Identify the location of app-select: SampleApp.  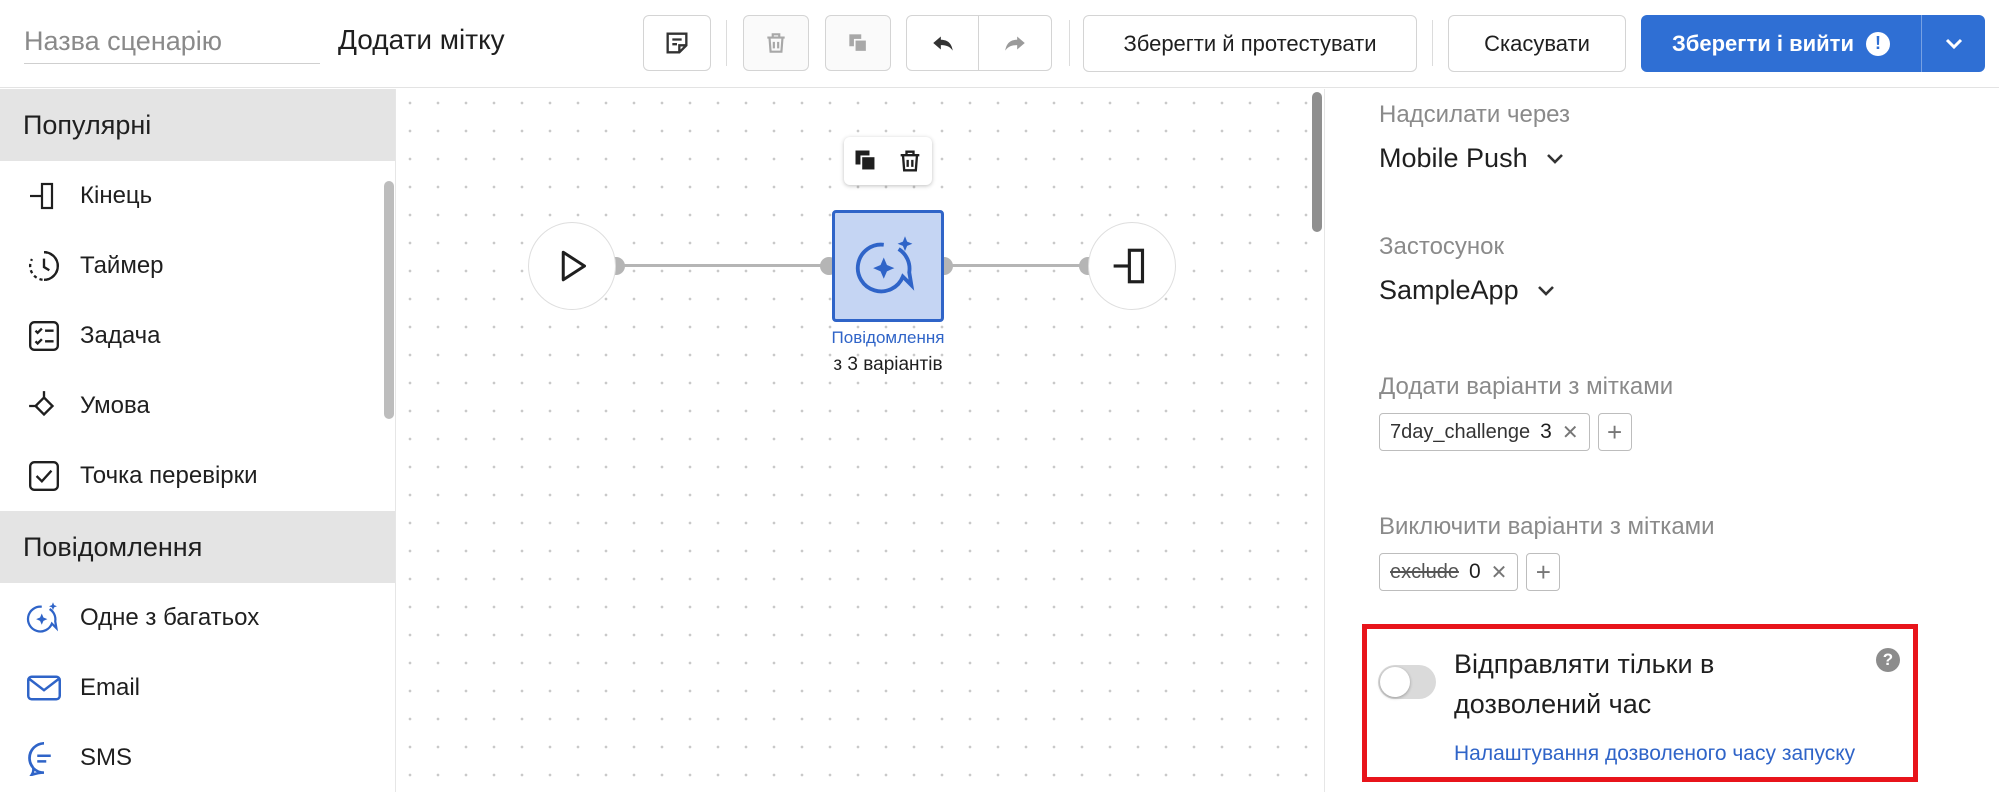
(1467, 290).